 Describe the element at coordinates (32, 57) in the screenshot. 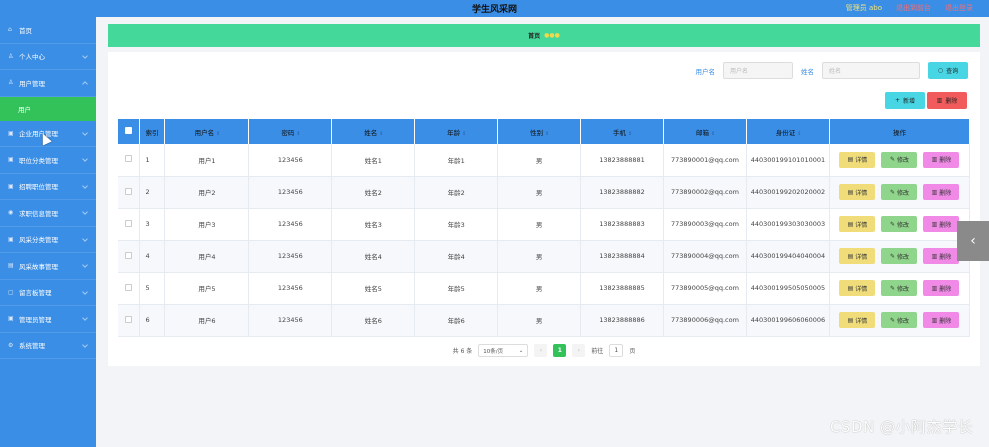

I see `sidebar-item-label: 个人中心` at that location.